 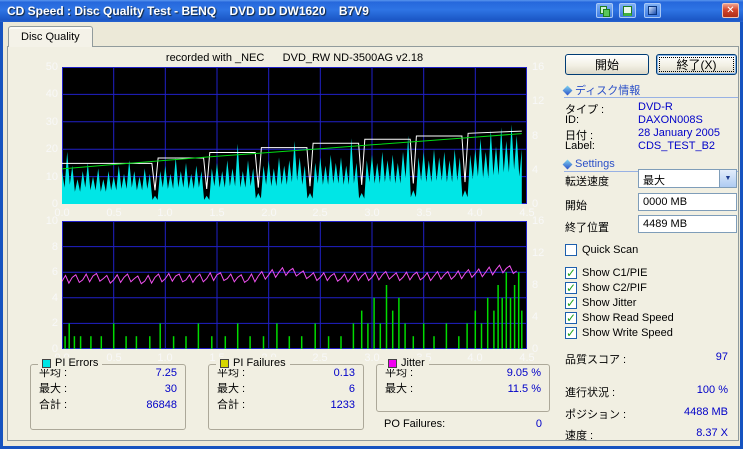 What do you see at coordinates (70, 363) in the screenshot?
I see `pi-errors-legend-title: PI Errors` at bounding box center [70, 363].